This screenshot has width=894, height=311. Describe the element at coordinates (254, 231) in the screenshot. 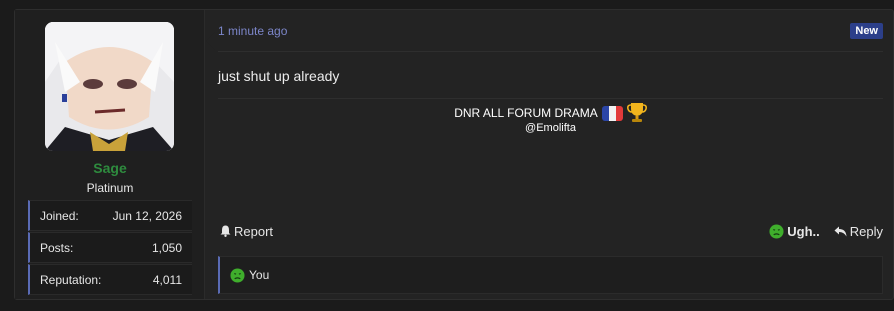

I see `report-label: Report` at that location.